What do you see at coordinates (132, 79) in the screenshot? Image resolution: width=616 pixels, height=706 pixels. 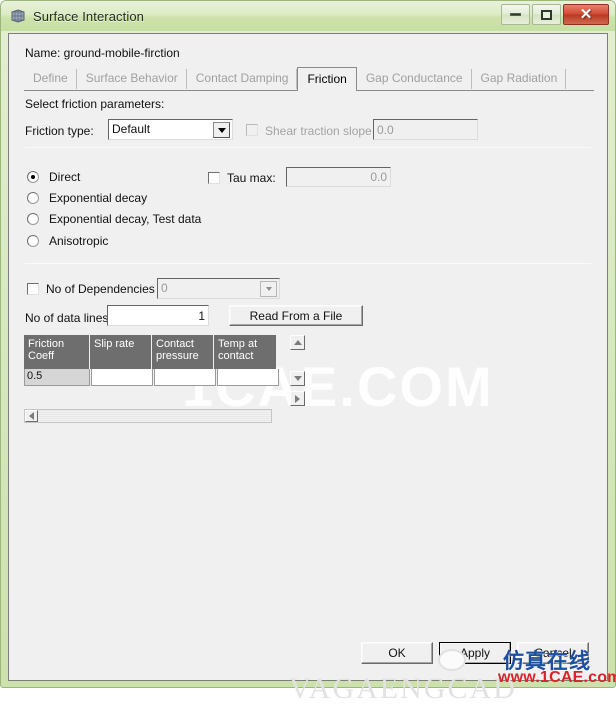 I see `tab-surface-behavior: Surface Behavior` at bounding box center [132, 79].